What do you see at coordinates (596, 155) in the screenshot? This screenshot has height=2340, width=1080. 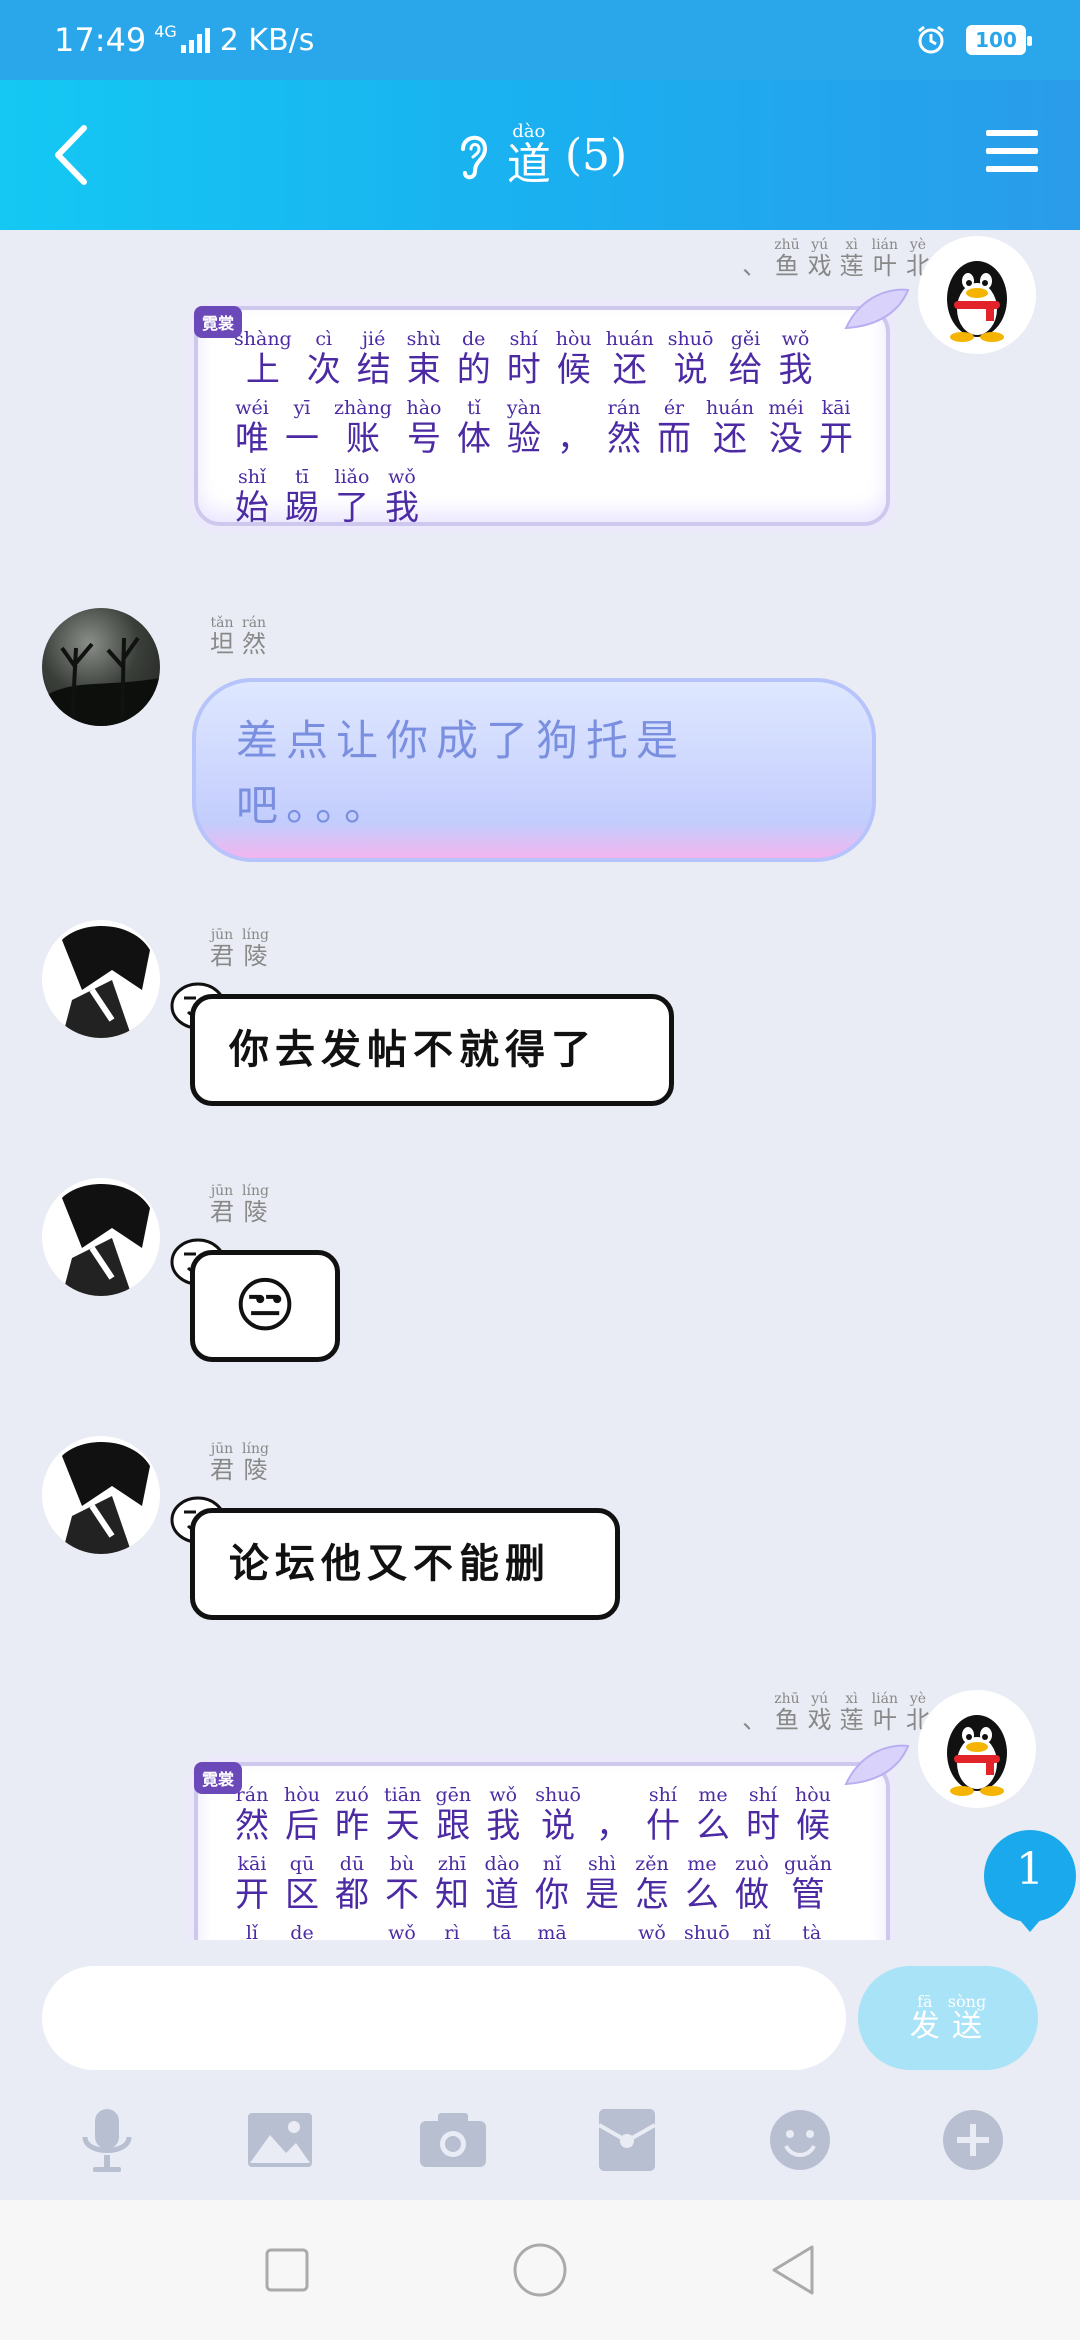 I see `member-count: (5)` at bounding box center [596, 155].